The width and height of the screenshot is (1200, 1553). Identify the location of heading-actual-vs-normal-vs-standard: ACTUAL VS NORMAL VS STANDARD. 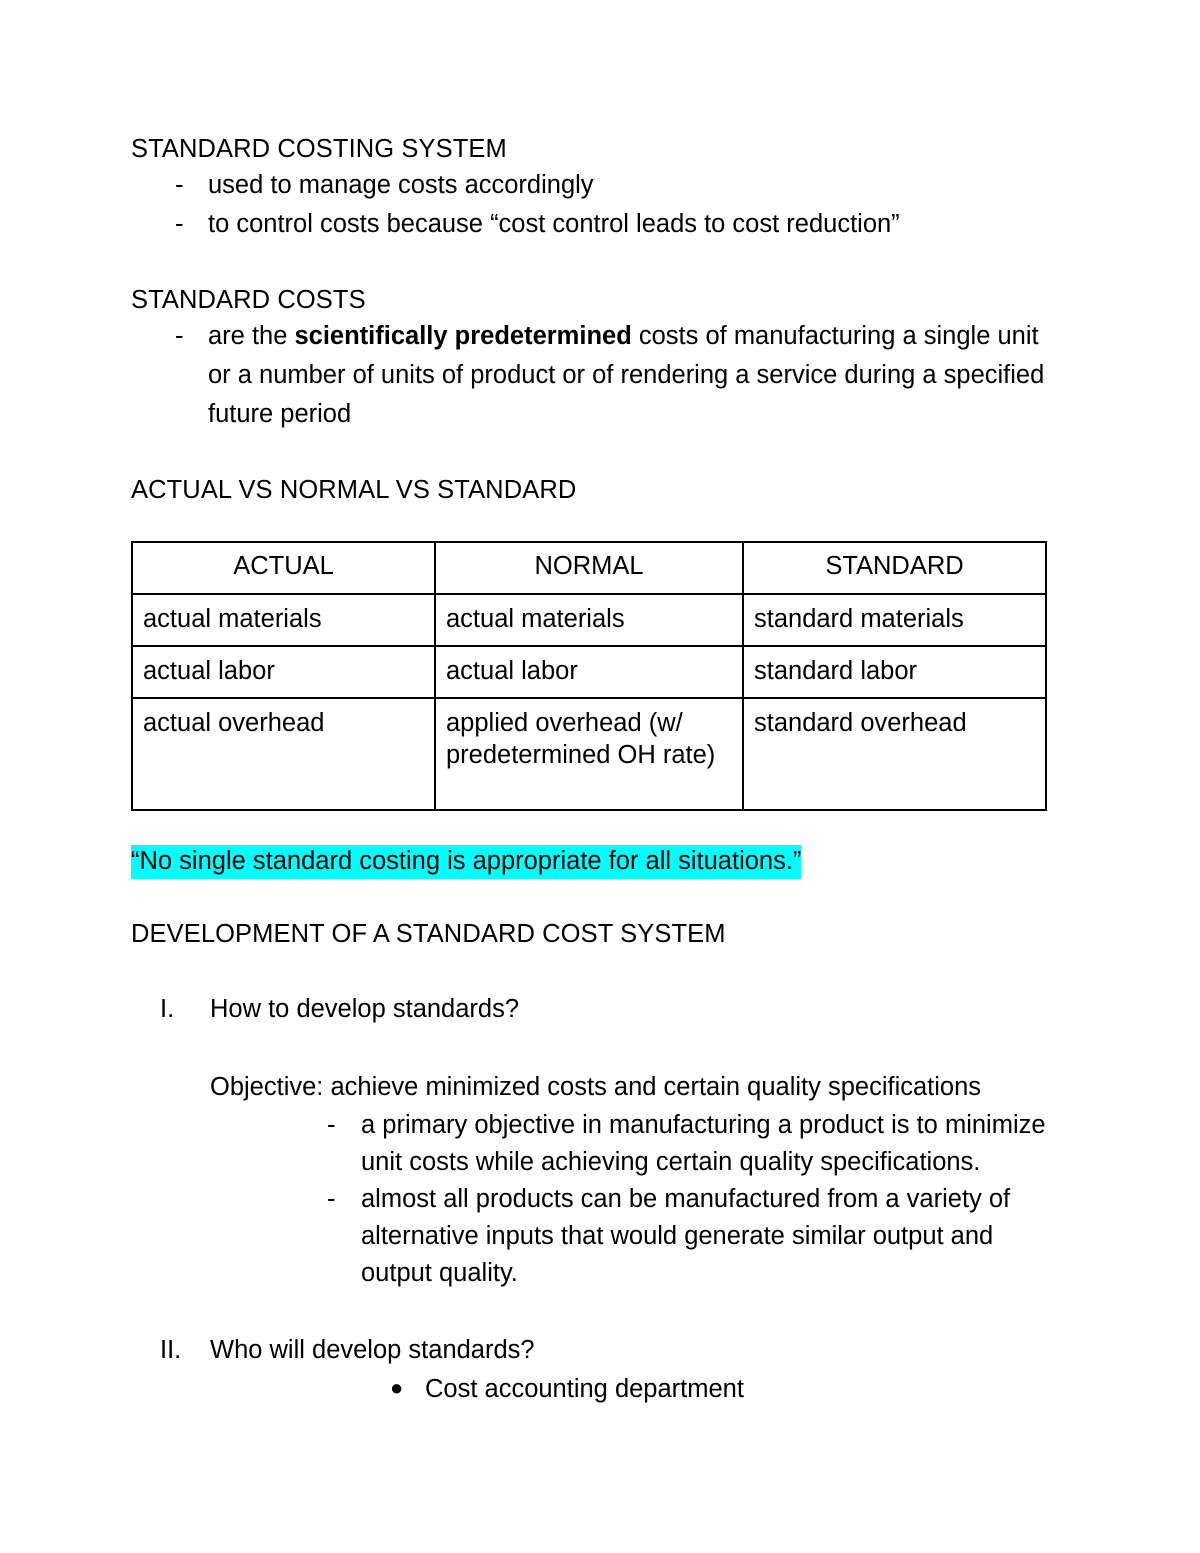
(354, 490).